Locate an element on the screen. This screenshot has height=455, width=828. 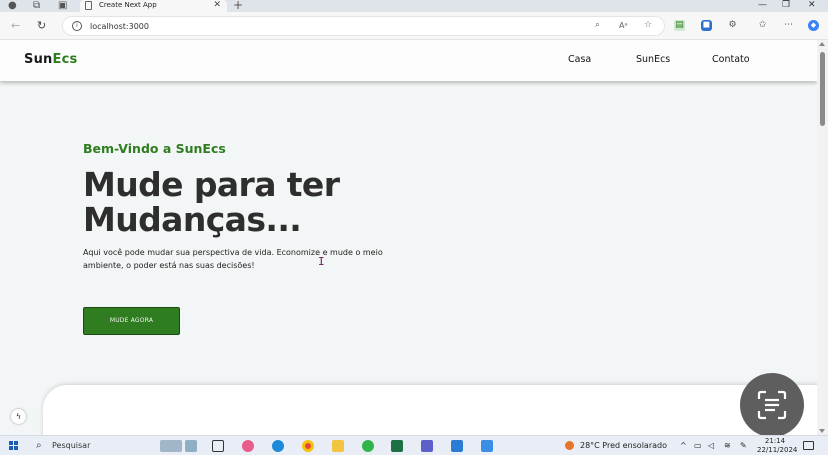
clock-date: 22/11/2024 is located at coordinates (777, 450).